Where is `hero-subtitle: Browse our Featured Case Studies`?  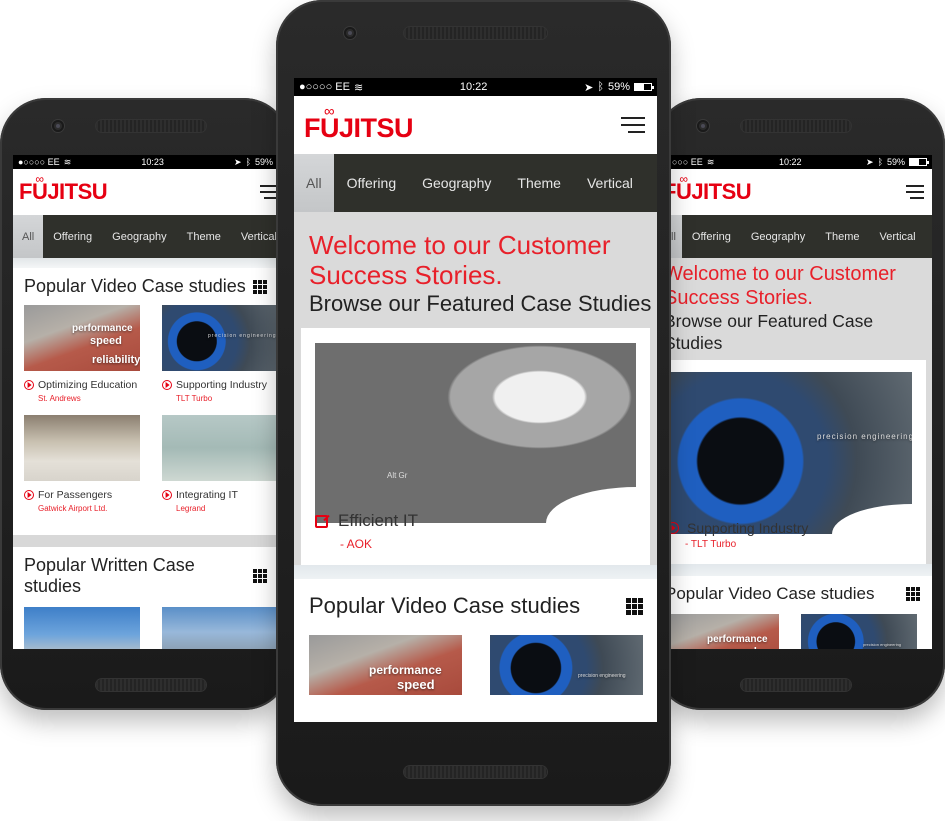 hero-subtitle: Browse our Featured Case Studies is located at coordinates (770, 332).